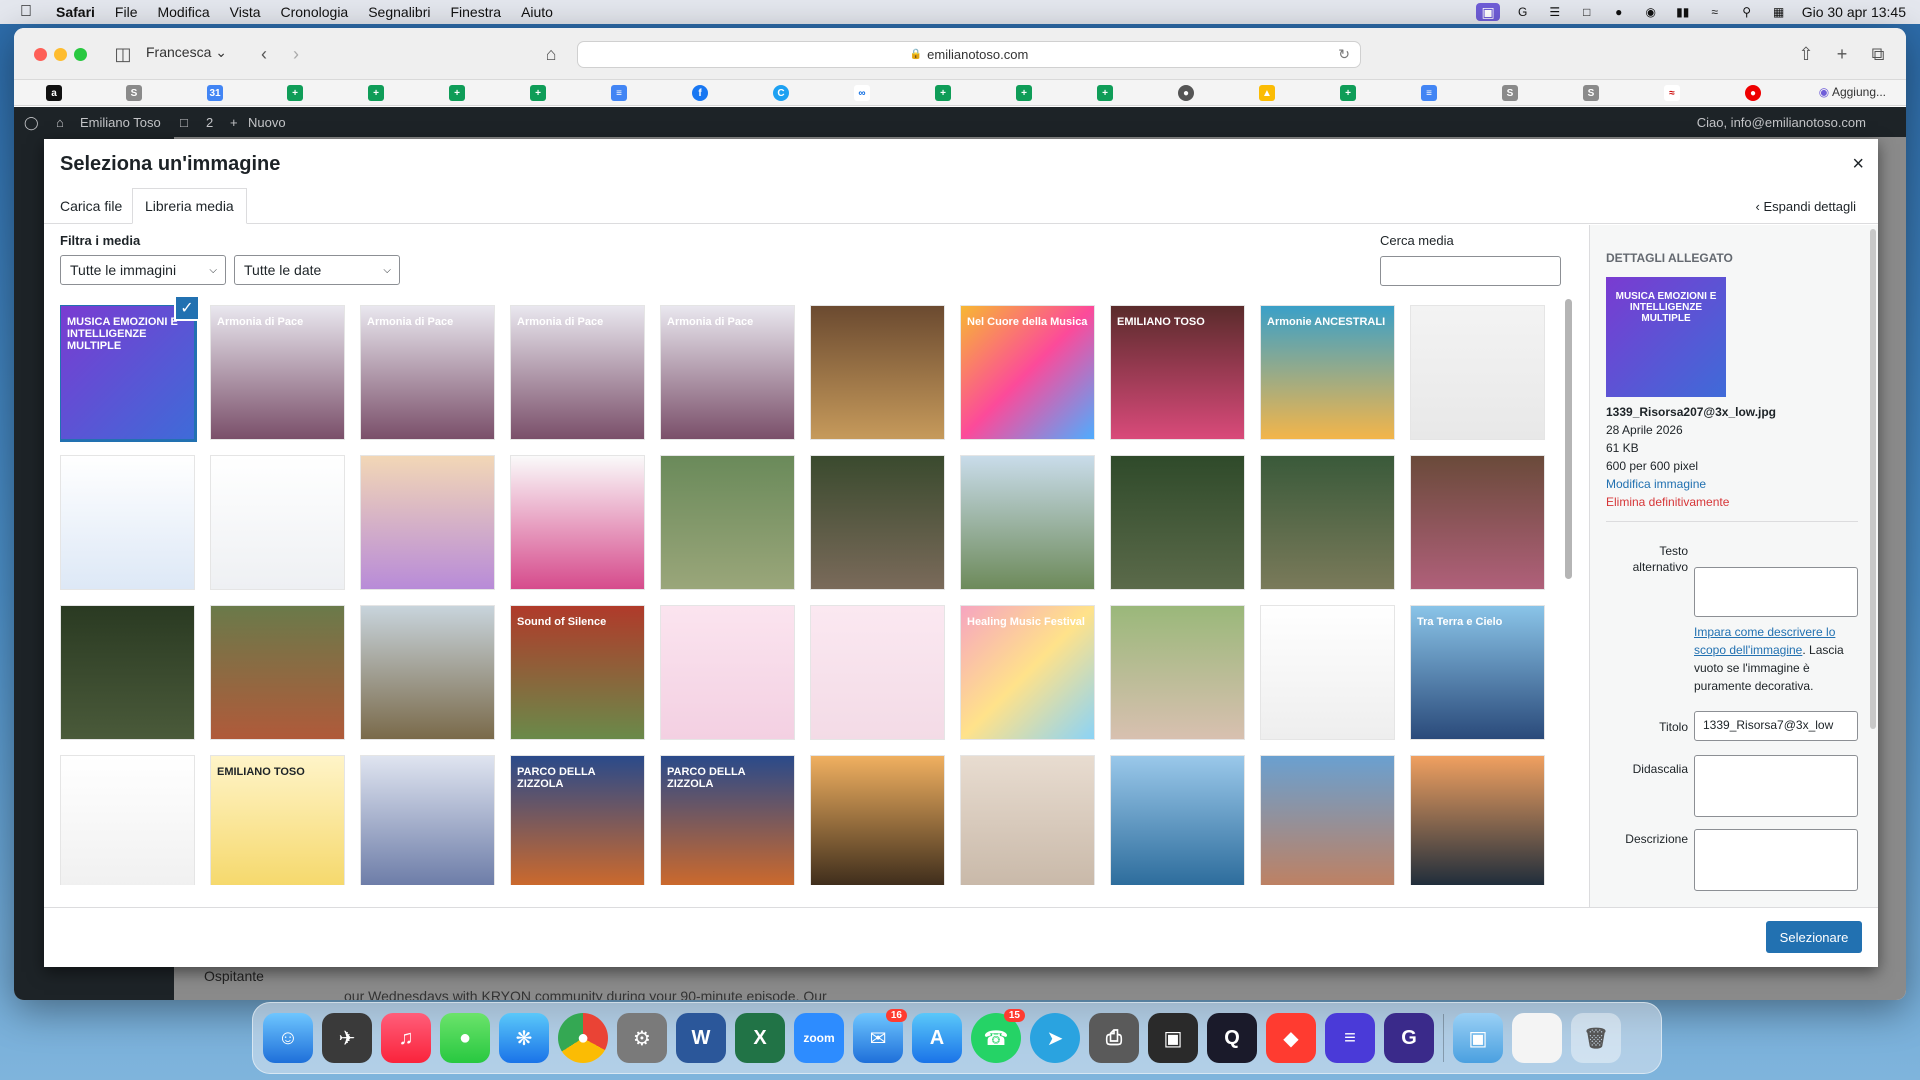 The image size is (1920, 1080). Describe the element at coordinates (701, 1038) in the screenshot. I see `word-icon: W` at that location.